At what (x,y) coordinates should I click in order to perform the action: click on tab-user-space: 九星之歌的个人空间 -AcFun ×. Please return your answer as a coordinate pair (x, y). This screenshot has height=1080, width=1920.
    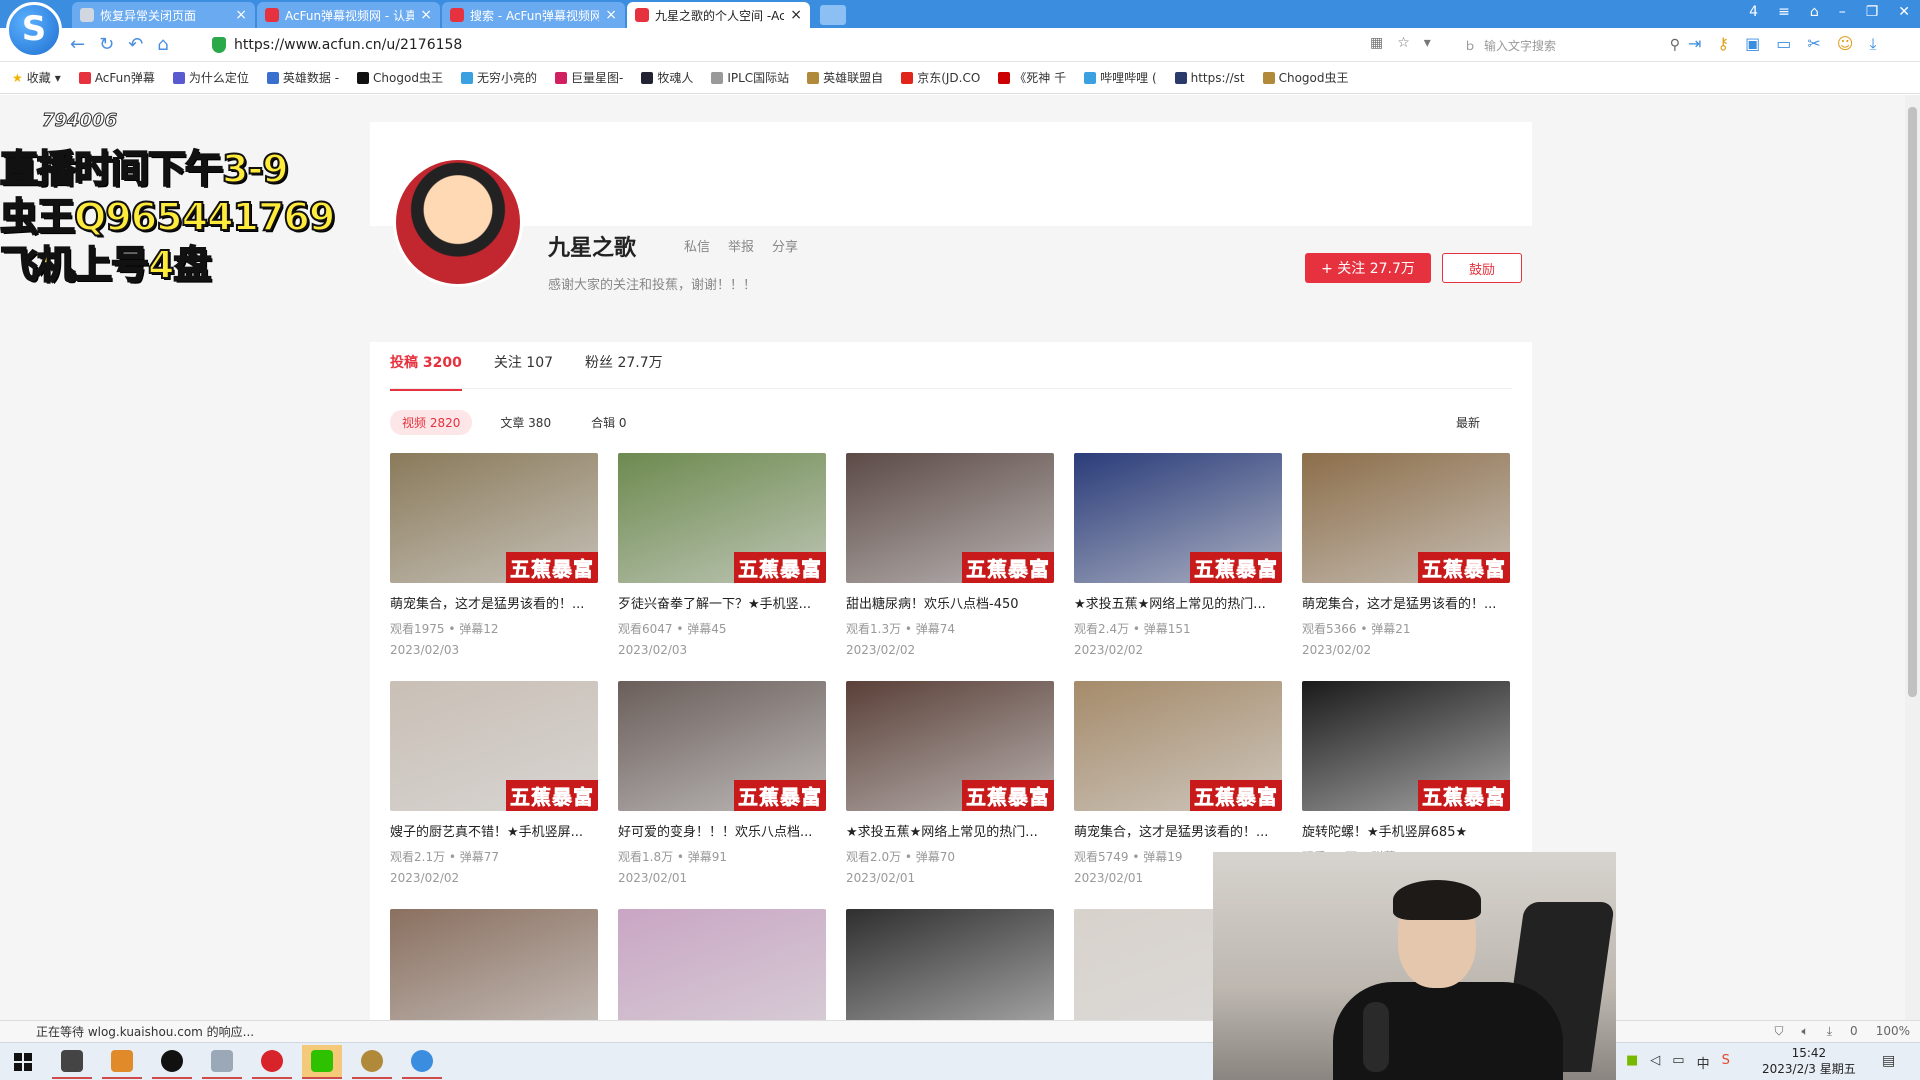
    Looking at the image, I should click on (718, 15).